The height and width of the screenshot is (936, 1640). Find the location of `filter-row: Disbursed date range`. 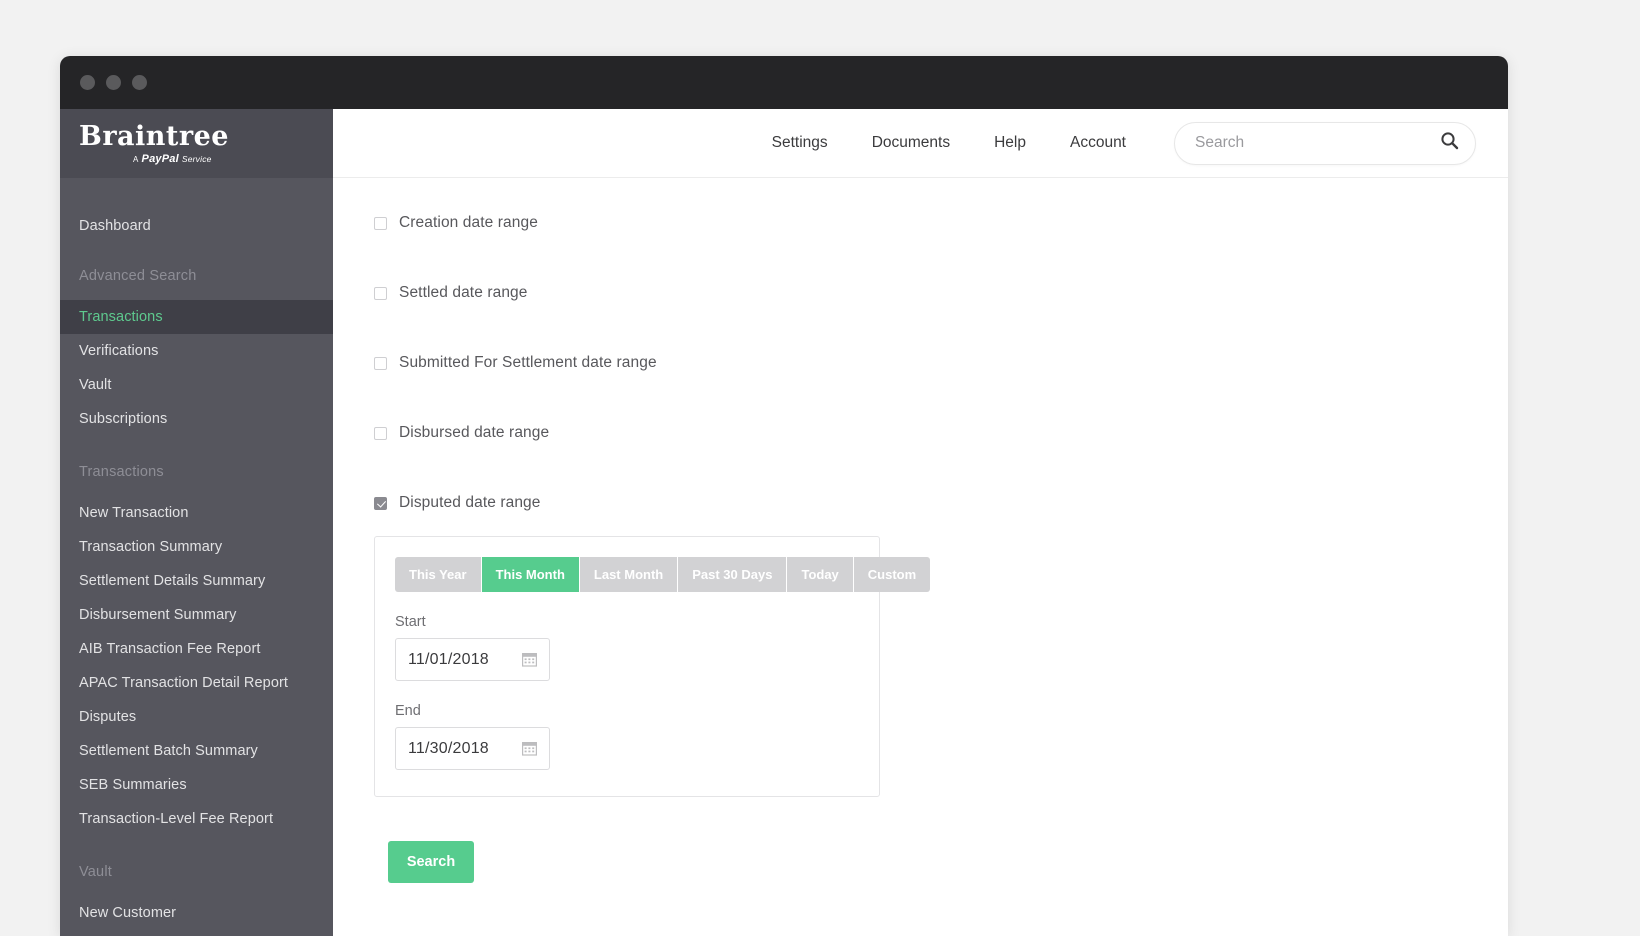

filter-row: Disbursed date range is located at coordinates (941, 433).